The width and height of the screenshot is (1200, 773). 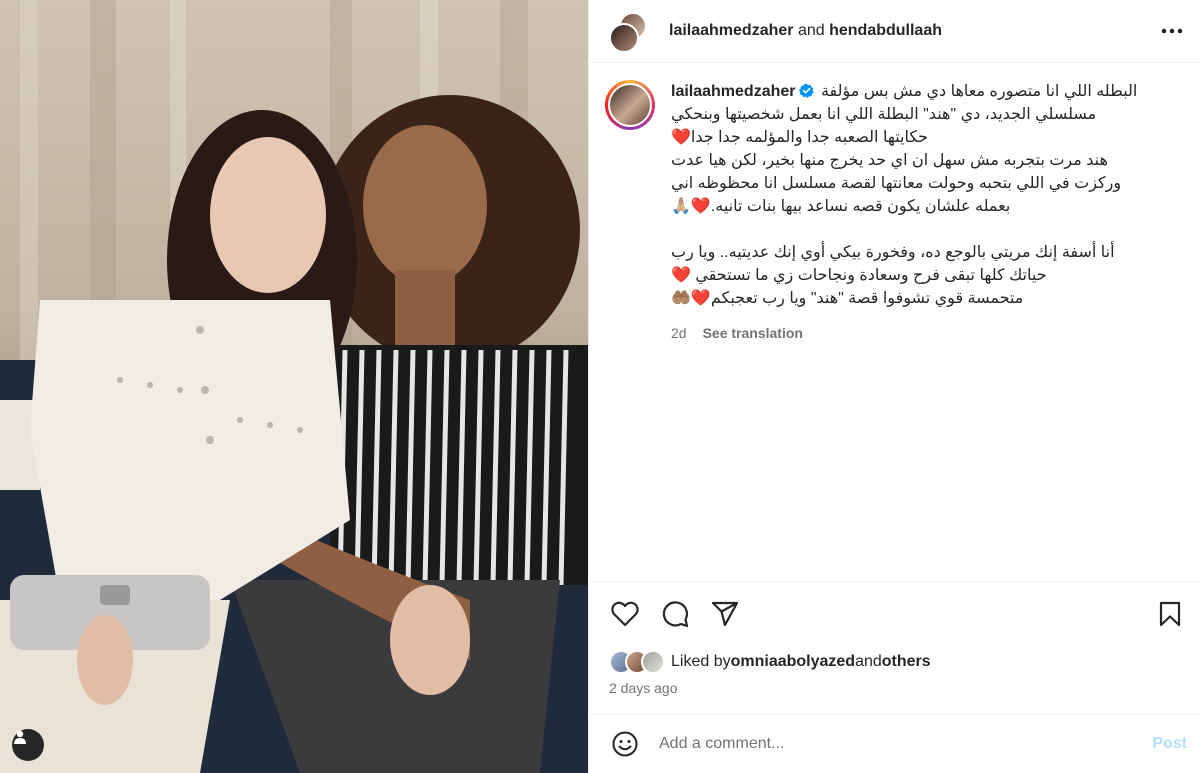 I want to click on verified-badge-icon, so click(x=806, y=90).